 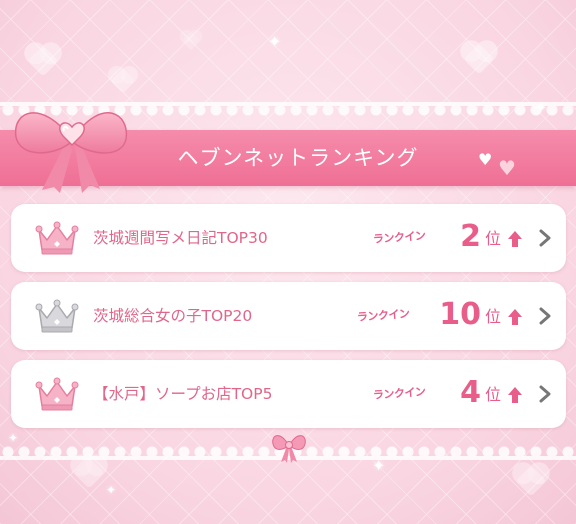 What do you see at coordinates (460, 314) in the screenshot?
I see `rank-number: 10` at bounding box center [460, 314].